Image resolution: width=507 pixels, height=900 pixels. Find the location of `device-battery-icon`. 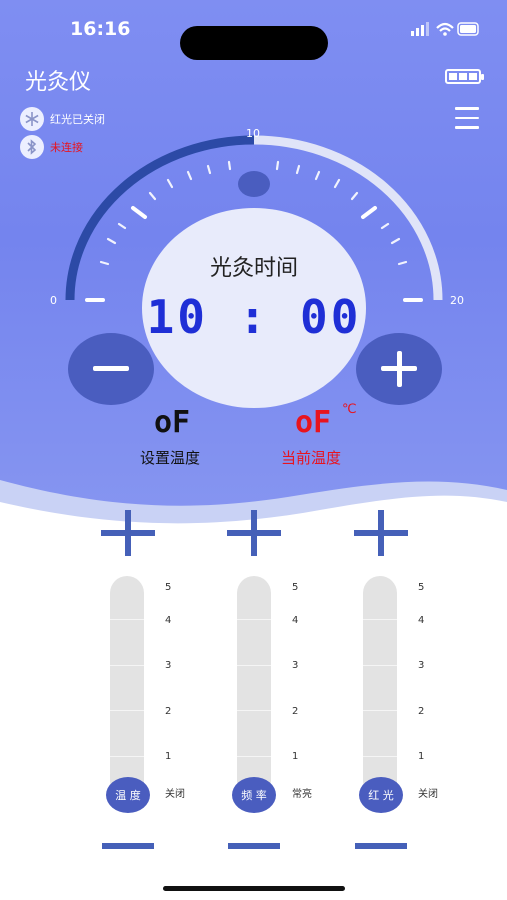

device-battery-icon is located at coordinates (464, 76).